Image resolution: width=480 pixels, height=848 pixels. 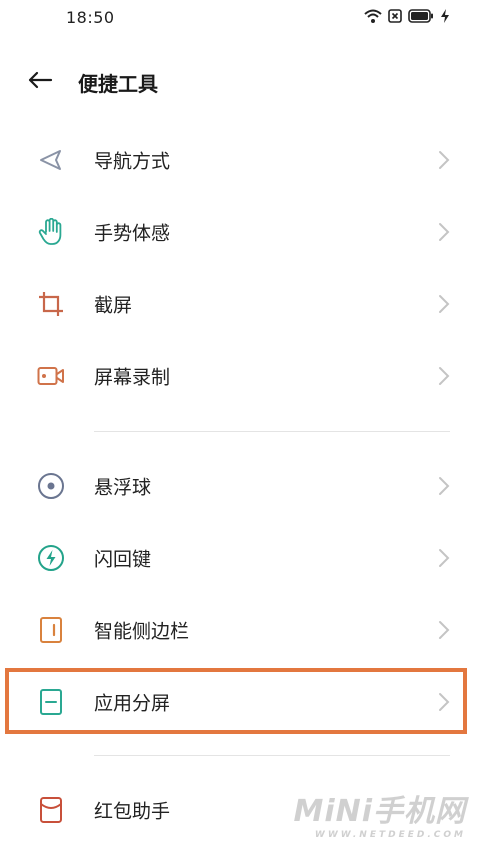 What do you see at coordinates (240, 558) in the screenshot?
I see `menu-item-flashback: 闪回键` at bounding box center [240, 558].